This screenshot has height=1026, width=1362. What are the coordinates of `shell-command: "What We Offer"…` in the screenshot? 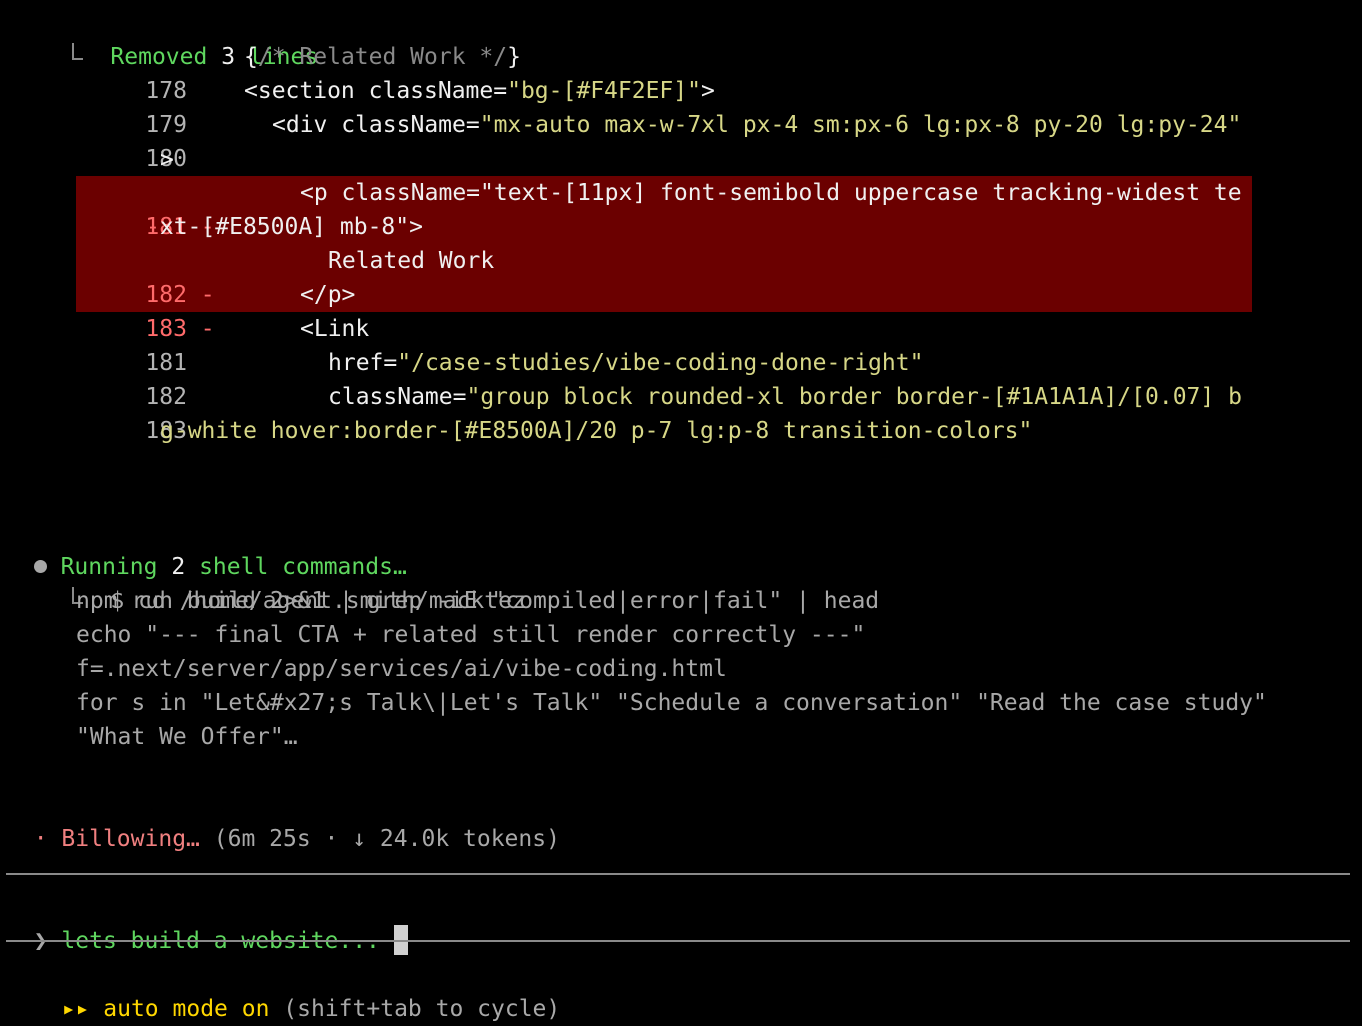 It's located at (187, 737).